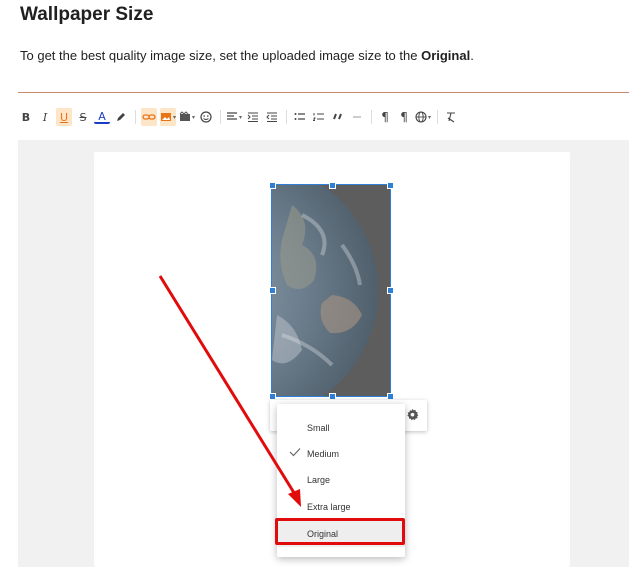 Image resolution: width=629 pixels, height=567 pixels. Describe the element at coordinates (318, 428) in the screenshot. I see `option-label: Small` at that location.